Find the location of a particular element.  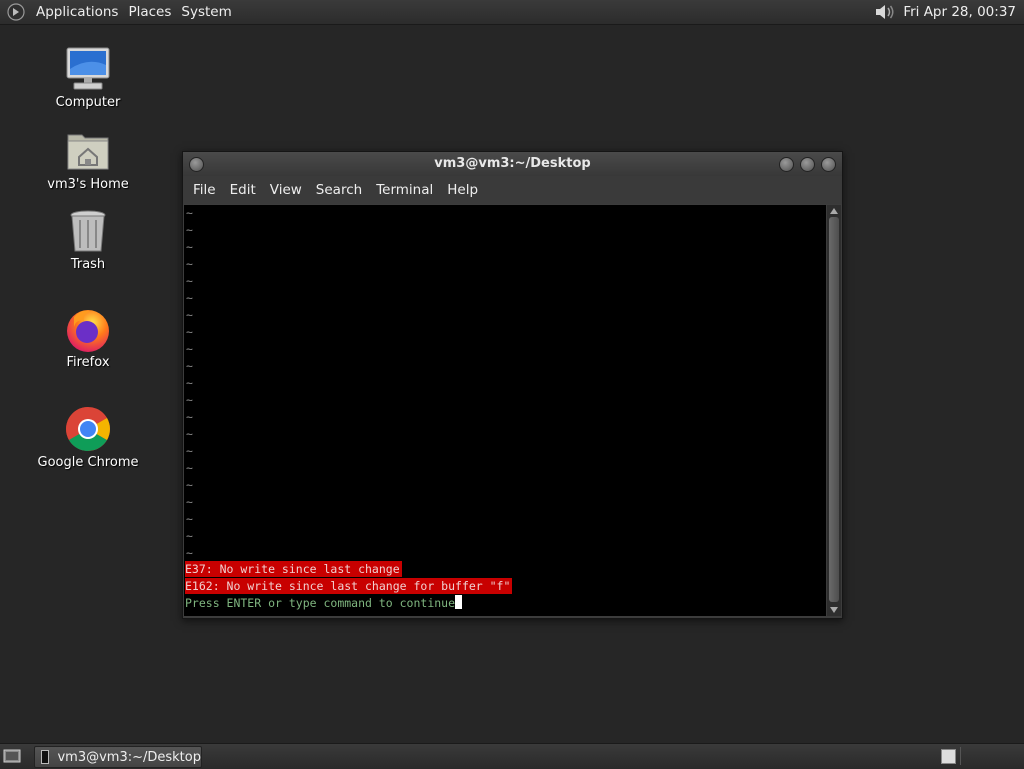

close-icon is located at coordinates (828, 164).